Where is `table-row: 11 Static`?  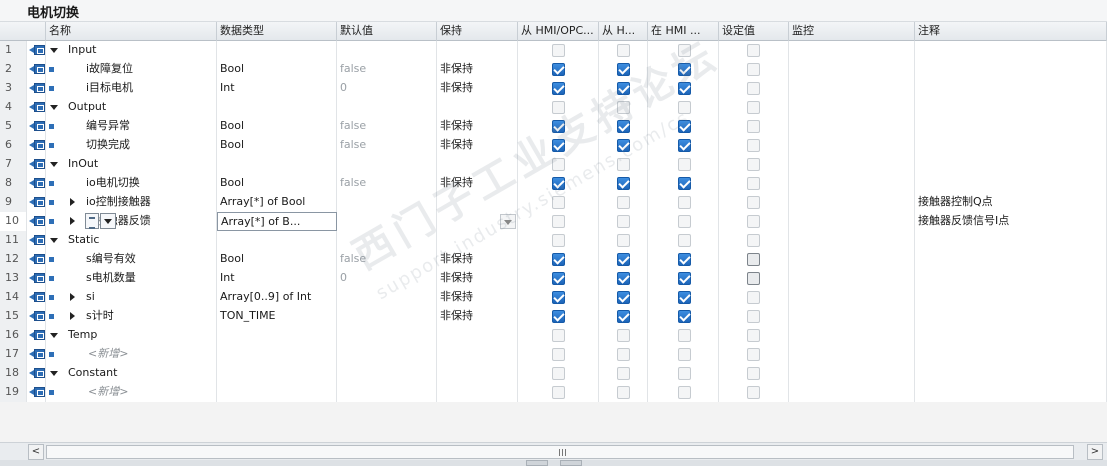
table-row: 11 Static is located at coordinates (553, 240).